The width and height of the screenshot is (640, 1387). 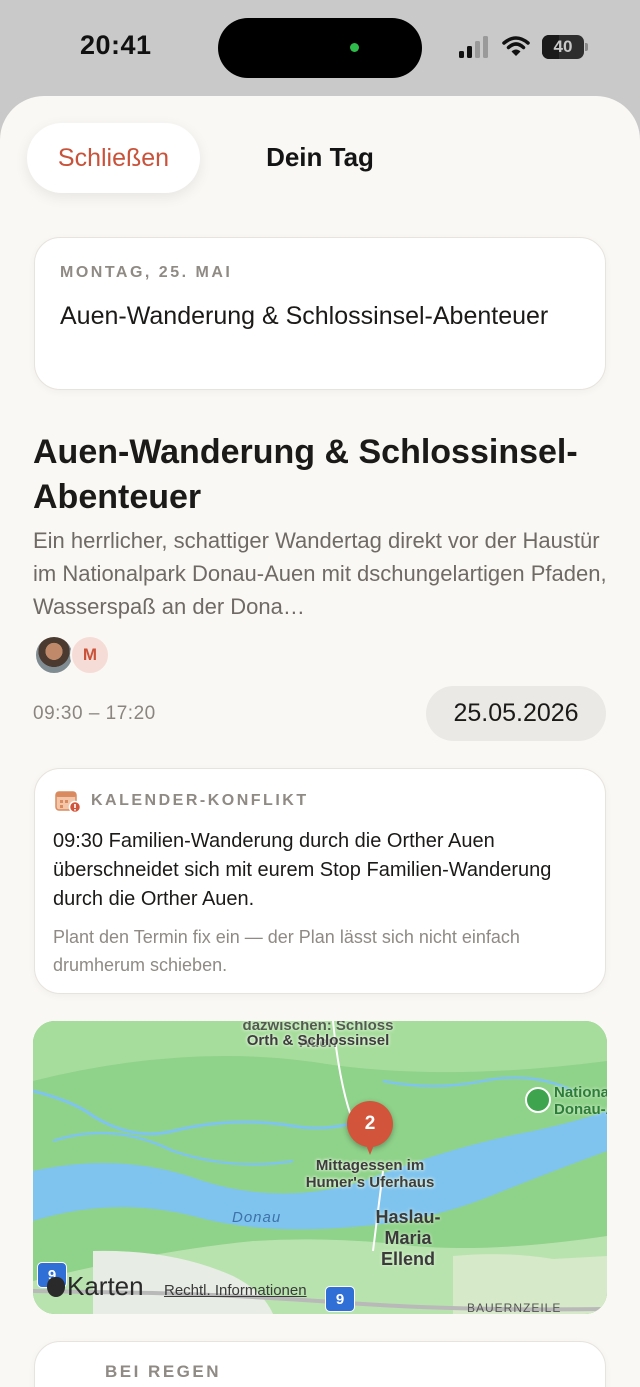 What do you see at coordinates (516, 46) in the screenshot?
I see `wifi-icon` at bounding box center [516, 46].